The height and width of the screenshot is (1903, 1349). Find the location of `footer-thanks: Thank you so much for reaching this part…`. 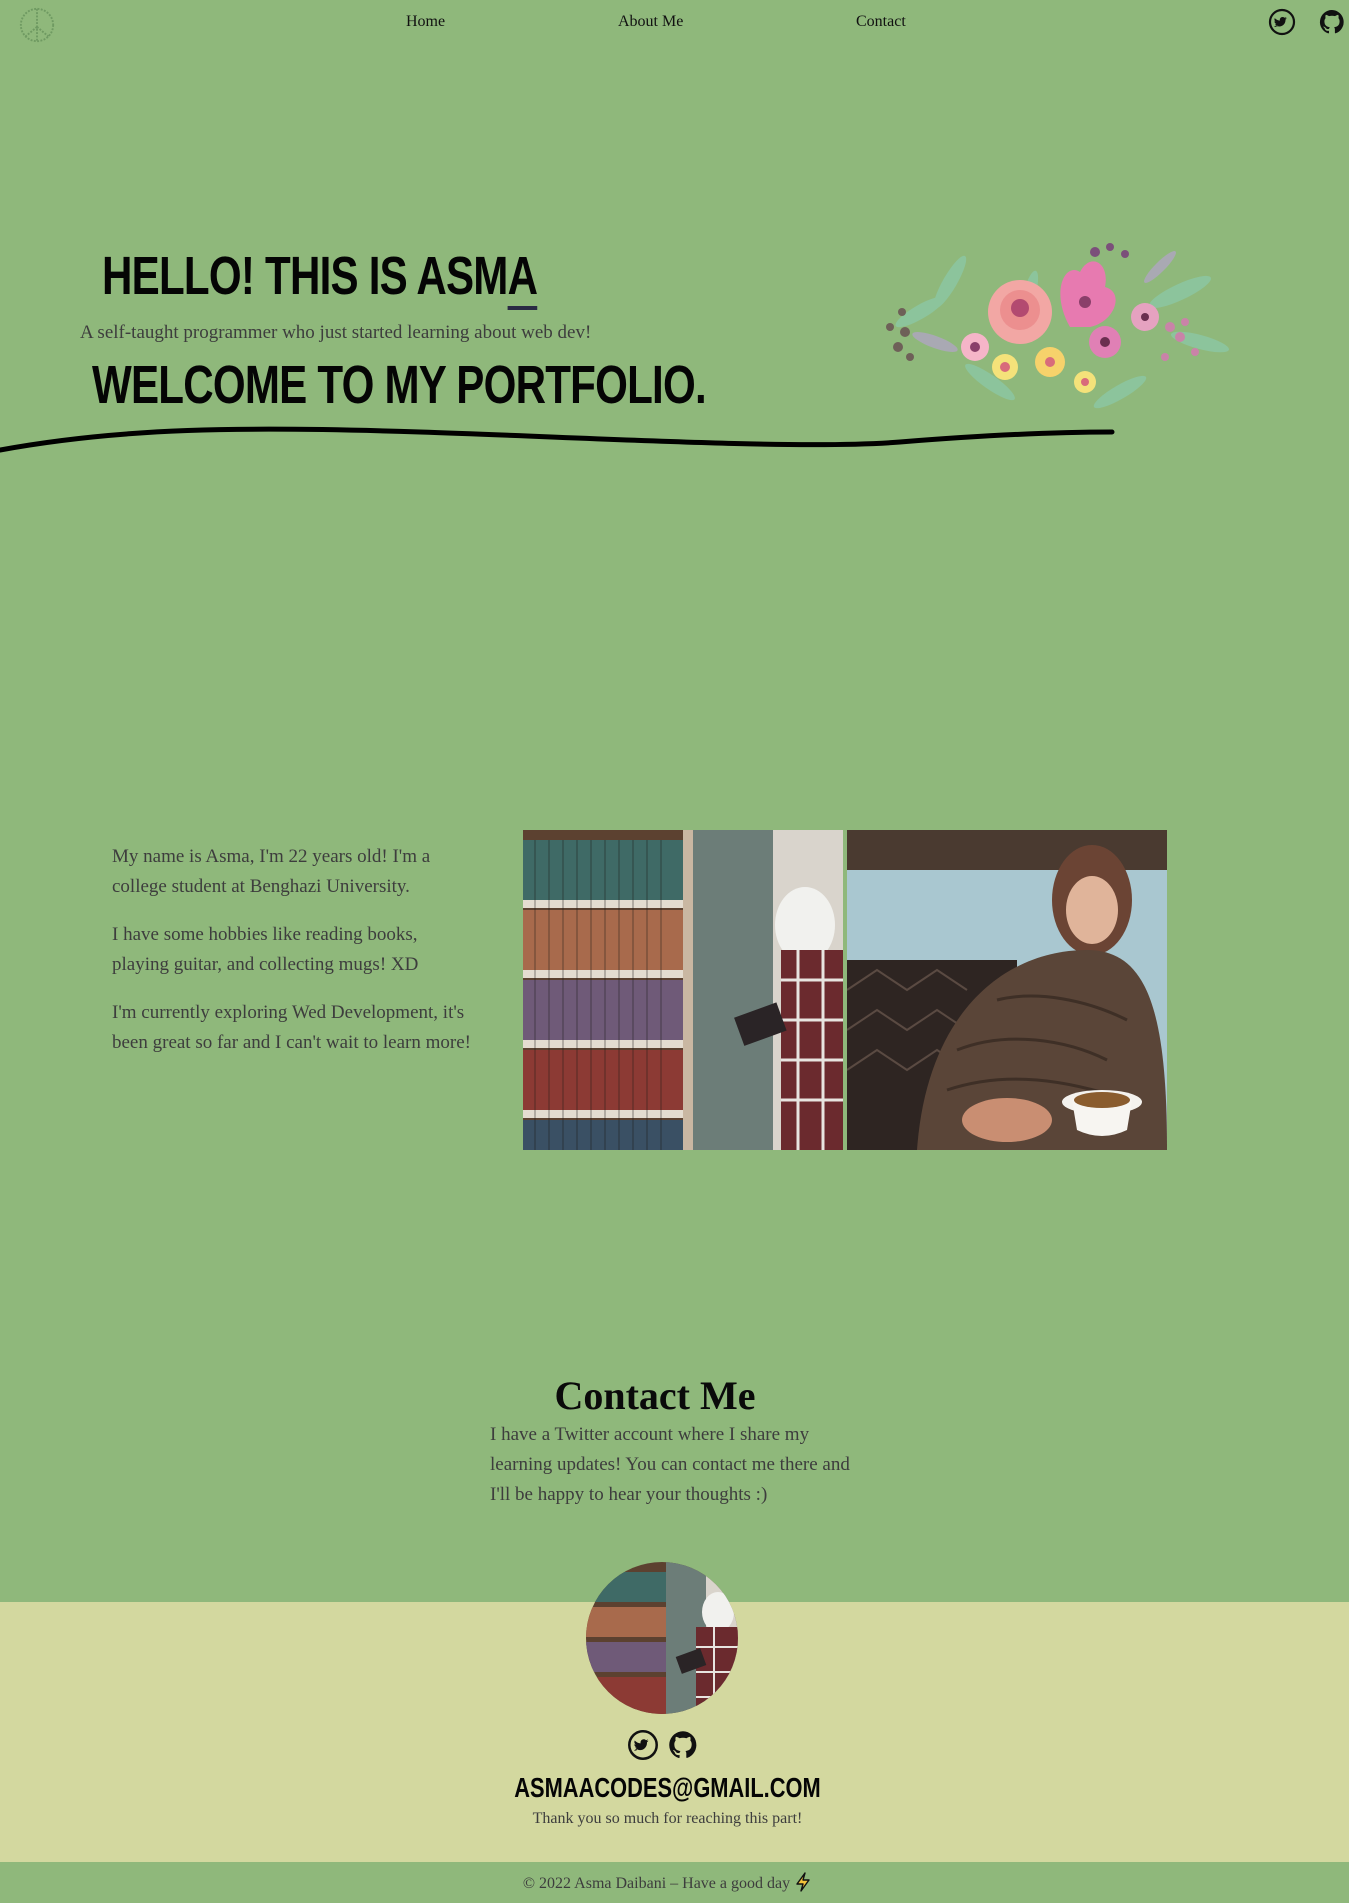

footer-thanks: Thank you so much for reaching this part… is located at coordinates (667, 1818).